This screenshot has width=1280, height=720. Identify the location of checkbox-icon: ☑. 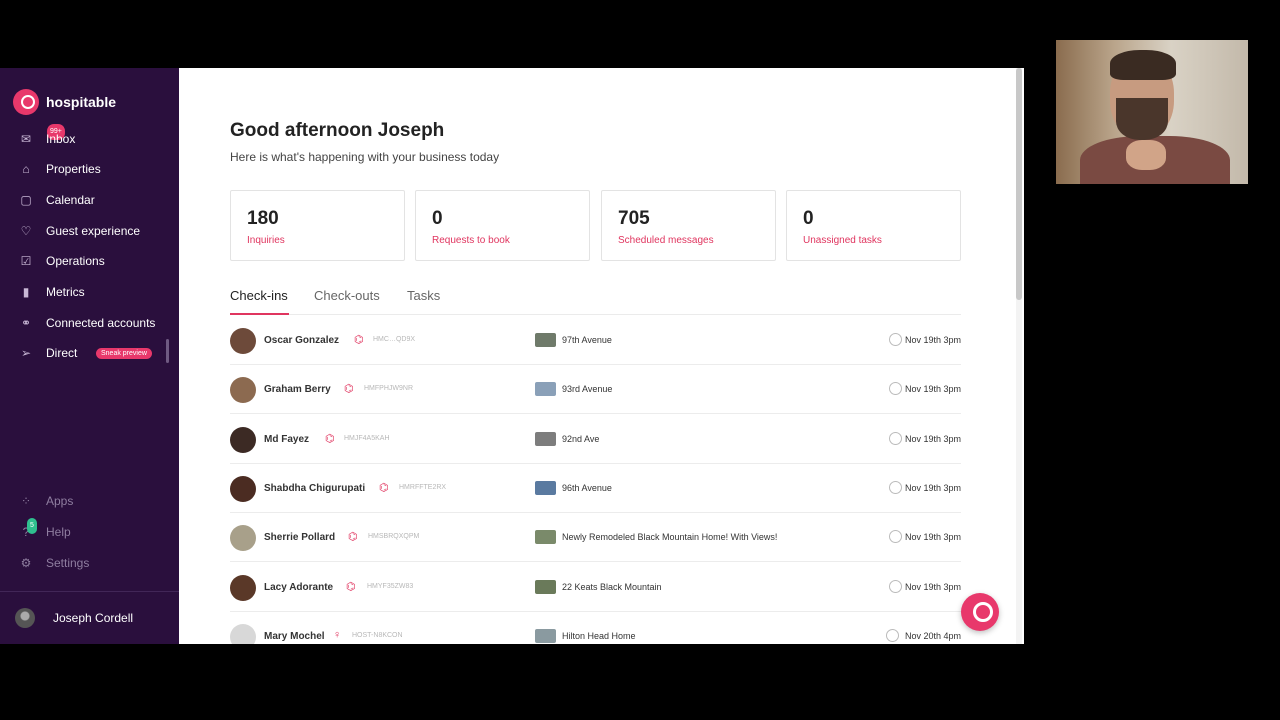
(26, 261).